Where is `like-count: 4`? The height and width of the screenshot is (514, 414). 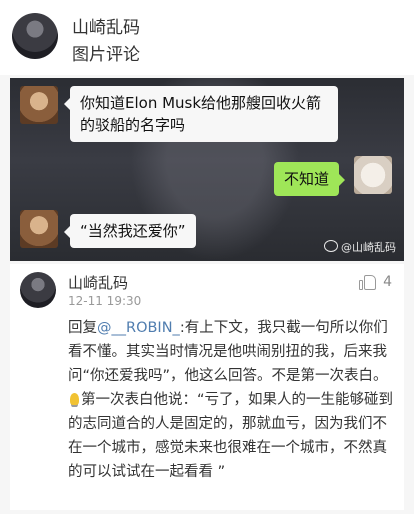 like-count: 4 is located at coordinates (387, 282).